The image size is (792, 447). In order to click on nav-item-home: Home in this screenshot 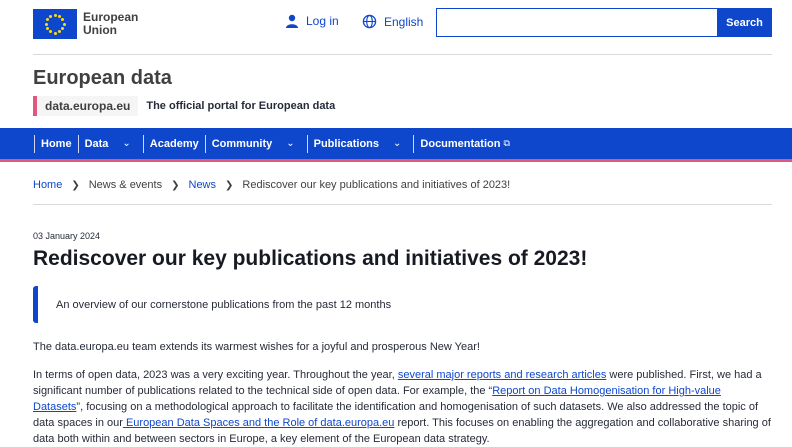, I will do `click(56, 143)`.